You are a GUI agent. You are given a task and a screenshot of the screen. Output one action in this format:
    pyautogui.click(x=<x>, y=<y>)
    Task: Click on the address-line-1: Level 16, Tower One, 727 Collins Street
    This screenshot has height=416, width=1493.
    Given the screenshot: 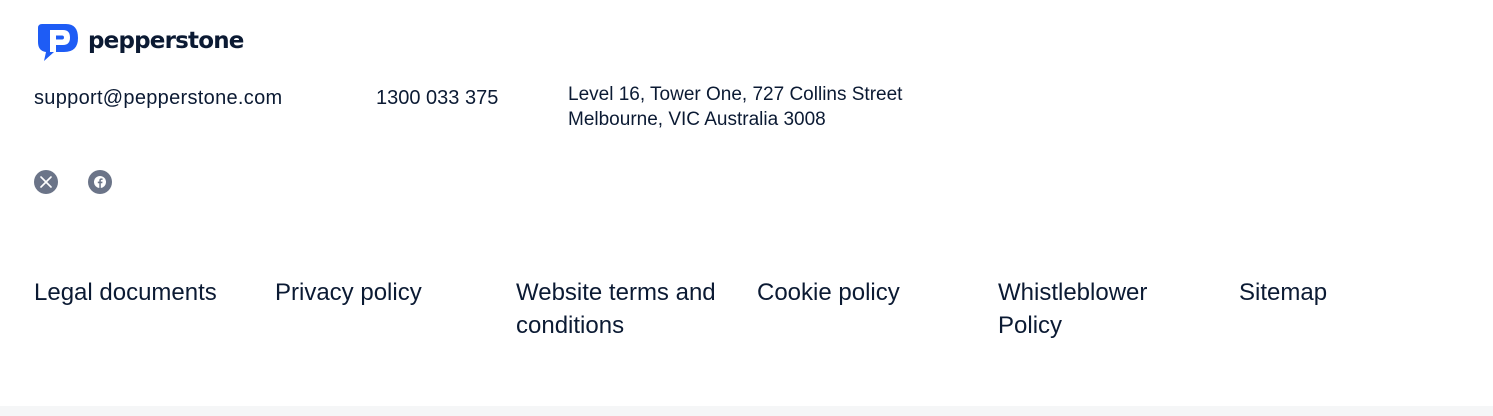 What is the action you would take?
    pyautogui.click(x=735, y=94)
    